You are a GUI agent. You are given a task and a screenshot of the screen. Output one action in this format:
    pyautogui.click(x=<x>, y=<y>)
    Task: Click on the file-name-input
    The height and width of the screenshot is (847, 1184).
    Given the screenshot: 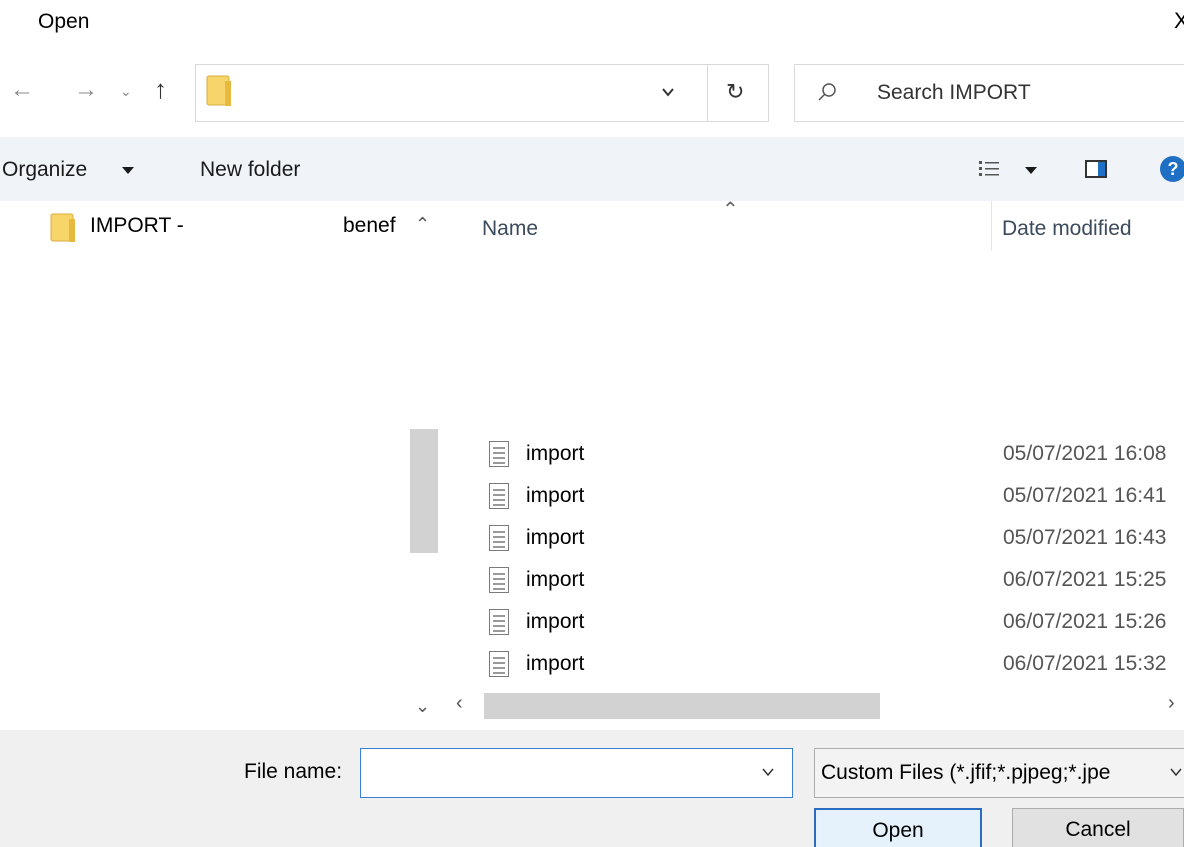 What is the action you would take?
    pyautogui.click(x=576, y=773)
    